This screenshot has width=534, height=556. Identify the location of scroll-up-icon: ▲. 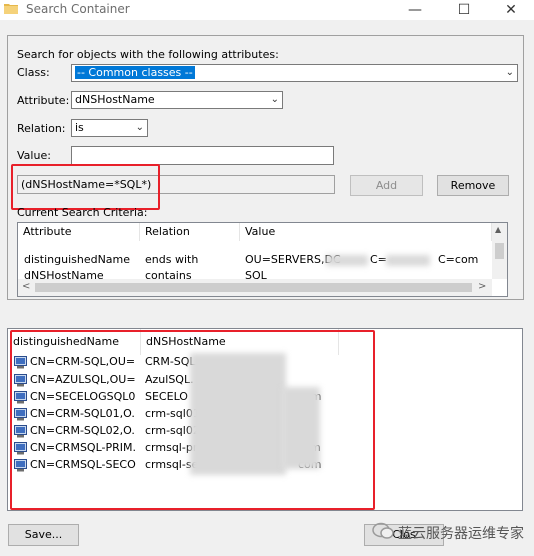
(498, 229).